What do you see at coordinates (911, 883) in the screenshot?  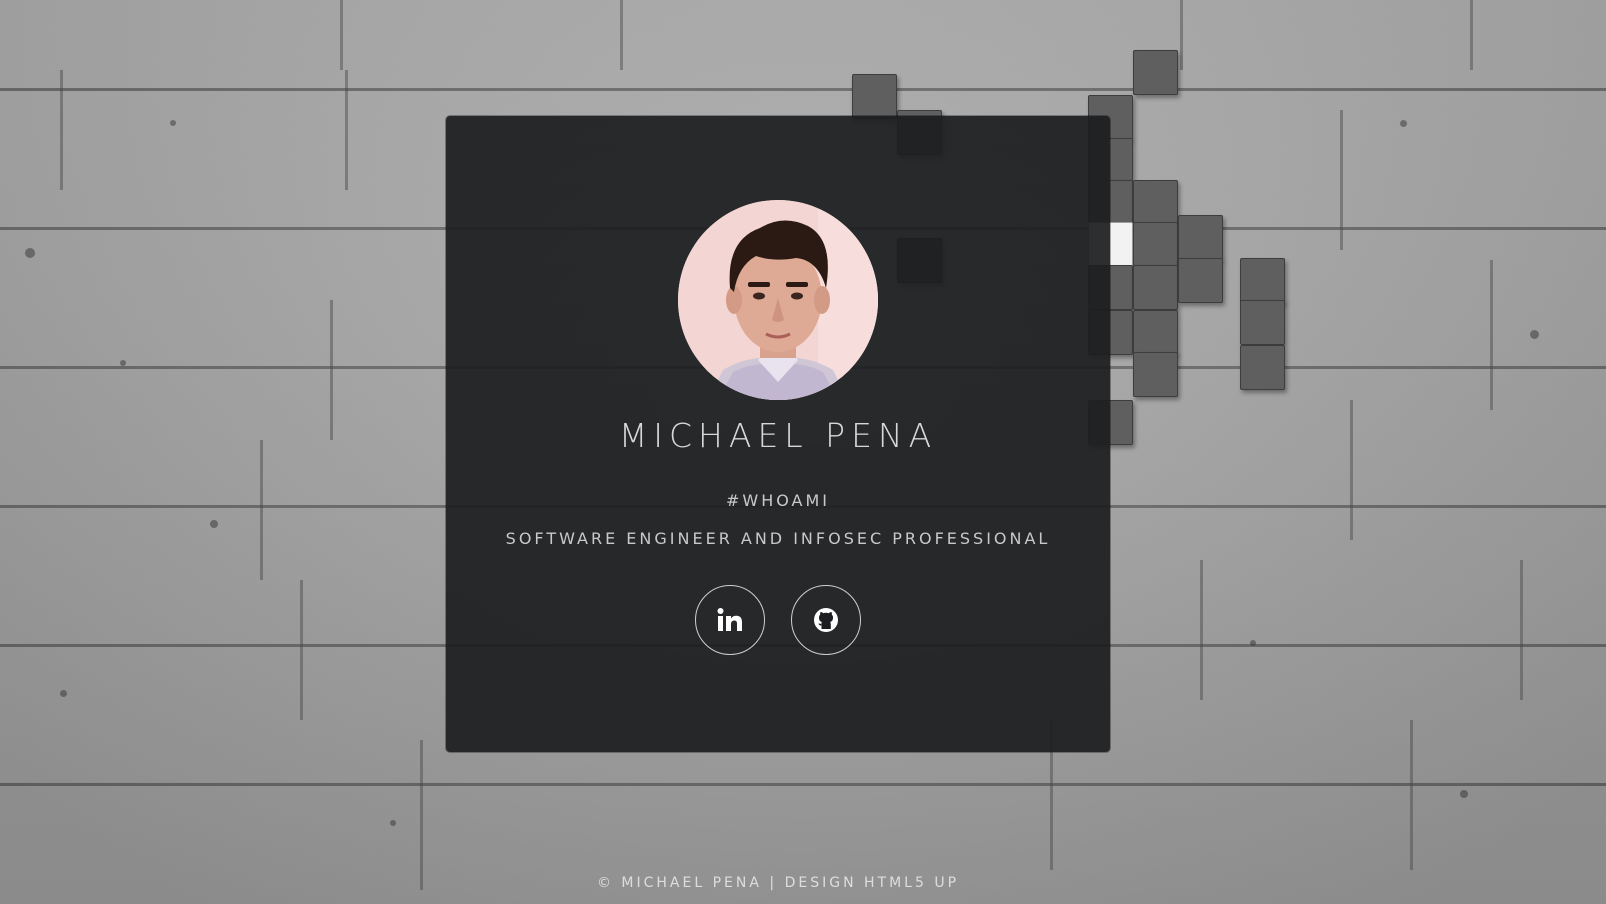 I see `footer-design-link: HTML5 UP` at bounding box center [911, 883].